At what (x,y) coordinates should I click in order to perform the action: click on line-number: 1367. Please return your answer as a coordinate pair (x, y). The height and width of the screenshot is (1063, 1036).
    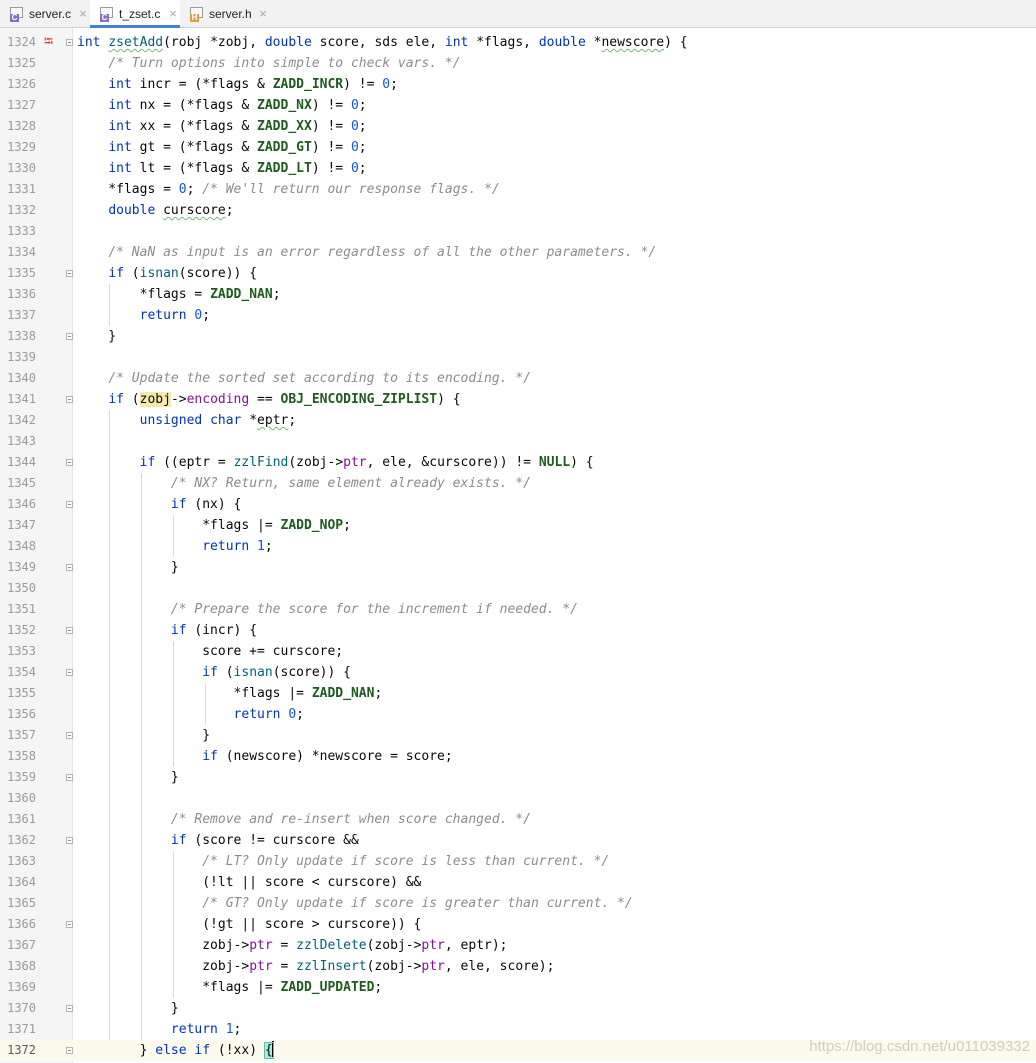
    Looking at the image, I should click on (21, 945).